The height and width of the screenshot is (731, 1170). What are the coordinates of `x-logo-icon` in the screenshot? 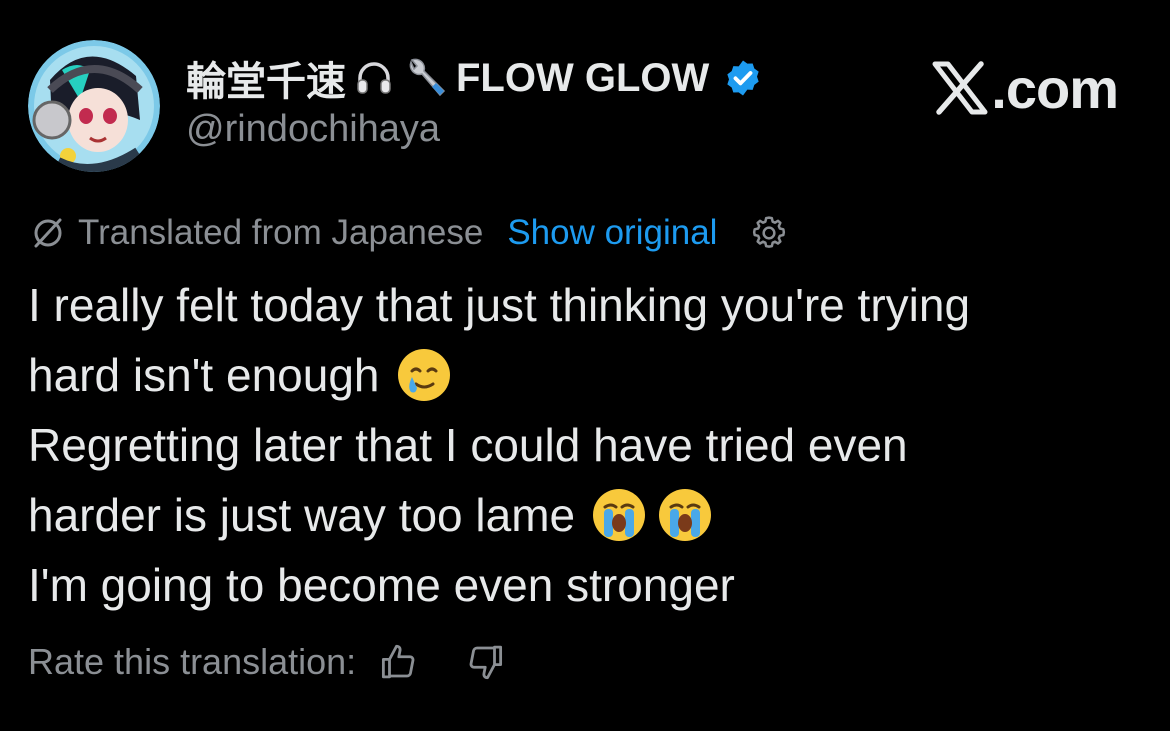 It's located at (960, 88).